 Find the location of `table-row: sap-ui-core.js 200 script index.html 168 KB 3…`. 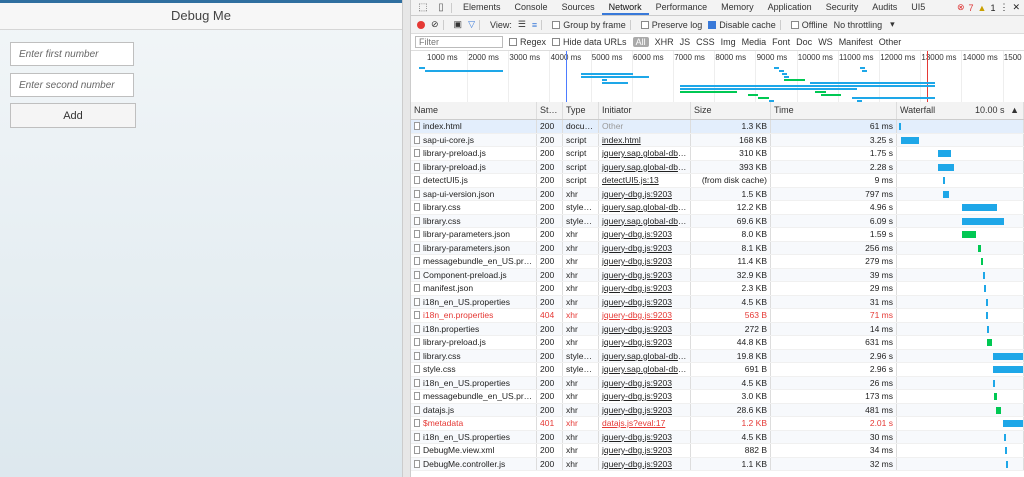

table-row: sap-ui-core.js 200 script index.html 168 KB 3… is located at coordinates (717, 140).